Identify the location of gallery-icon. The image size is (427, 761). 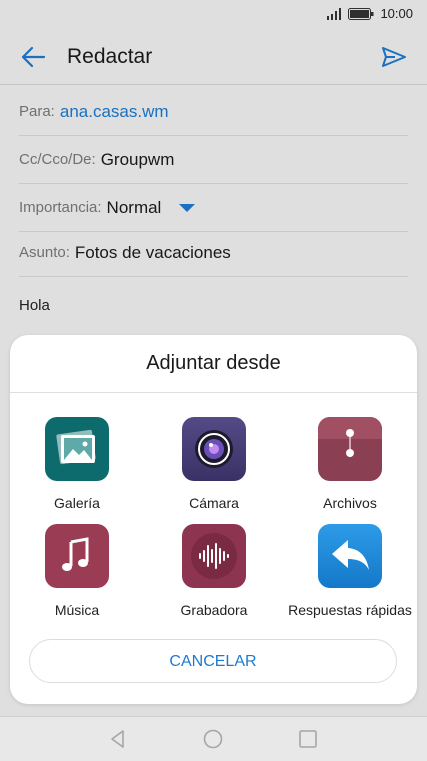
(77, 449).